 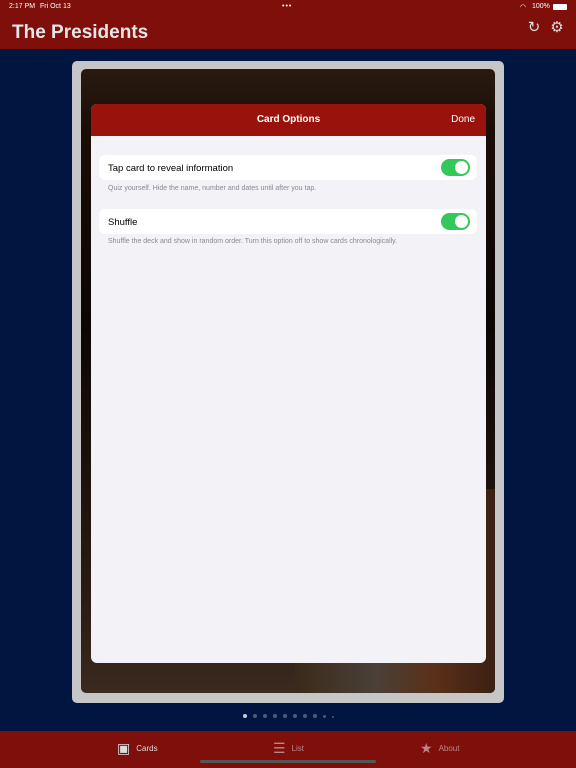 I want to click on reveal-option-label: Tap card to reveal information, so click(x=171, y=168).